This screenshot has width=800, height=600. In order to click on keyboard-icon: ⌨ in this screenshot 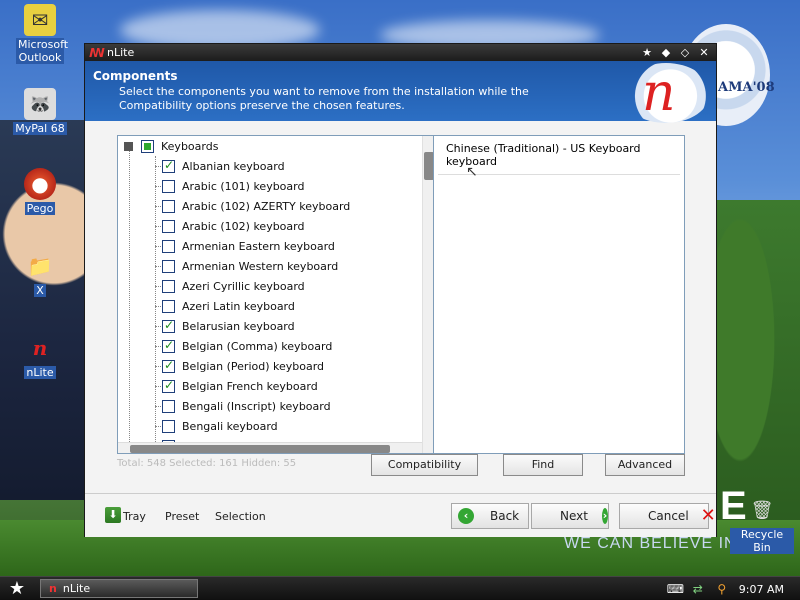, I will do `click(675, 589)`.